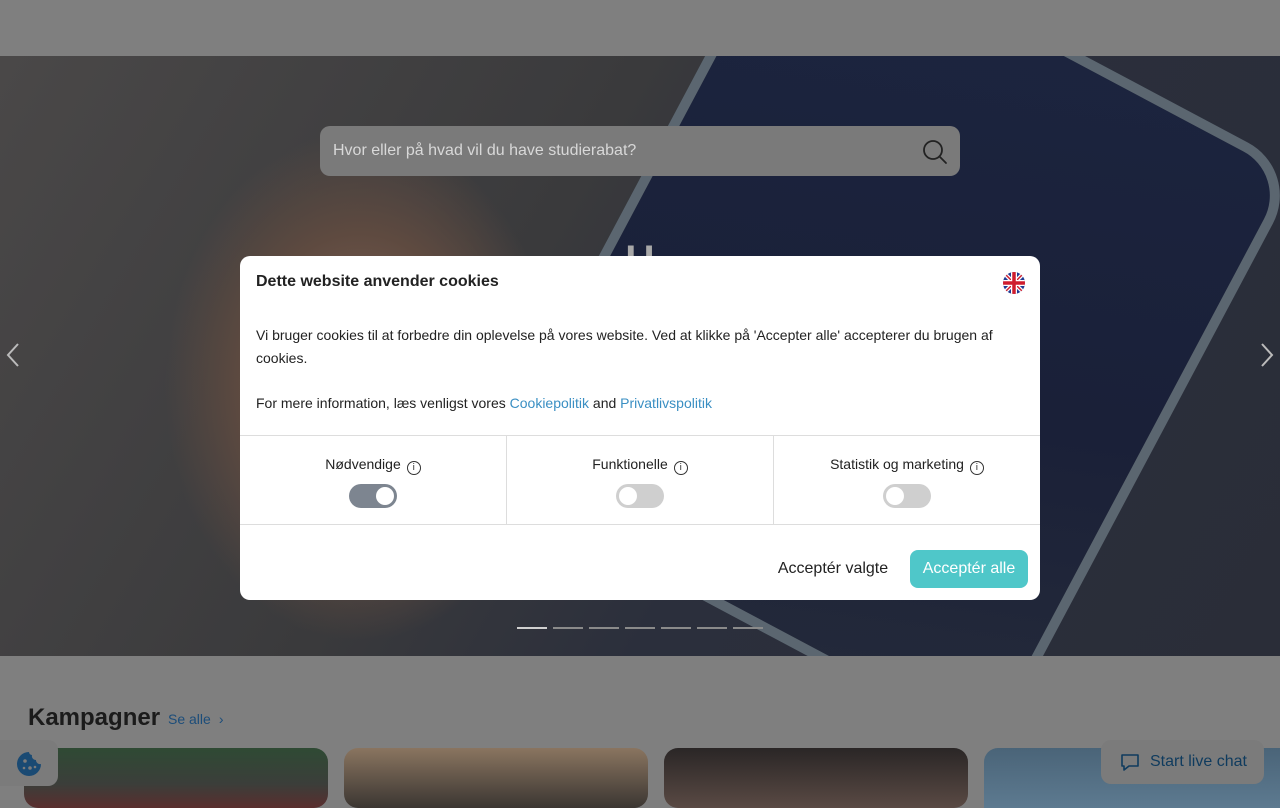  I want to click on search-input, so click(610, 151).